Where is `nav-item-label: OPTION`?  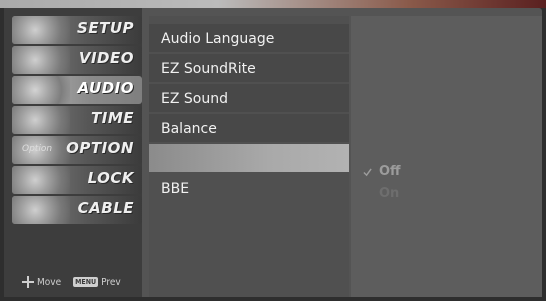
nav-item-label: OPTION is located at coordinates (100, 148).